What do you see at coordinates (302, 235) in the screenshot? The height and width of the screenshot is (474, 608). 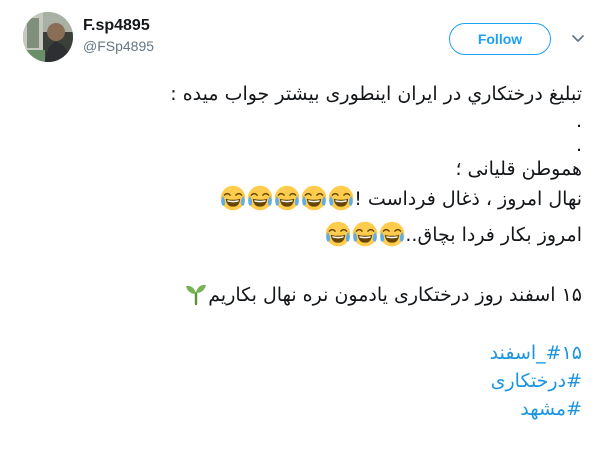 I see `tweet-line: امروز بکار فردا بچاق..` at bounding box center [302, 235].